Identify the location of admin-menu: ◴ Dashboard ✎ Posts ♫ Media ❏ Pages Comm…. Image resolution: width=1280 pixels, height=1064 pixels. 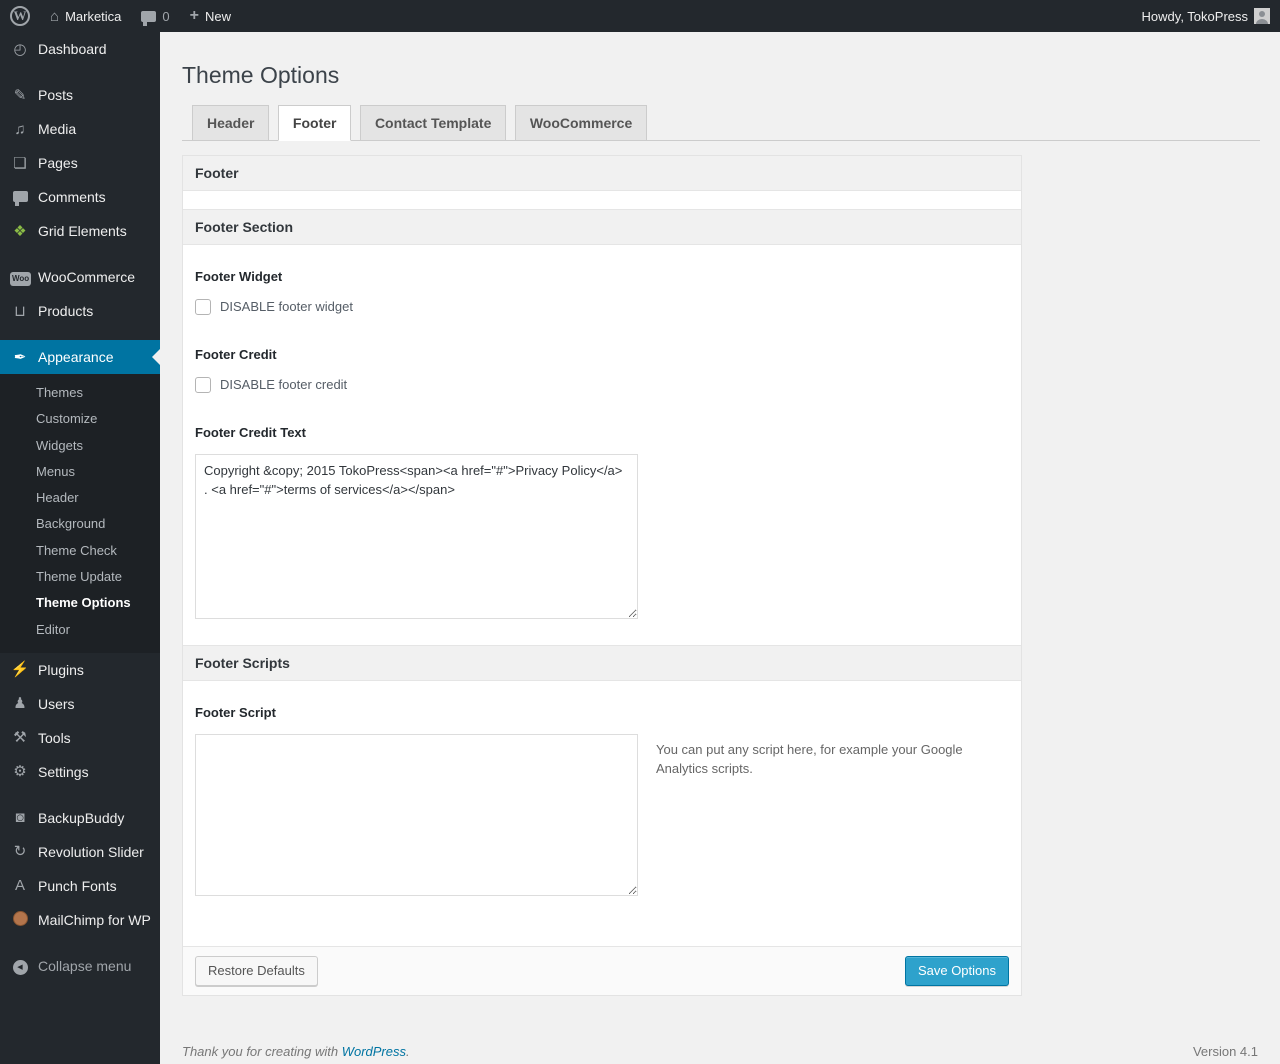
(80, 548).